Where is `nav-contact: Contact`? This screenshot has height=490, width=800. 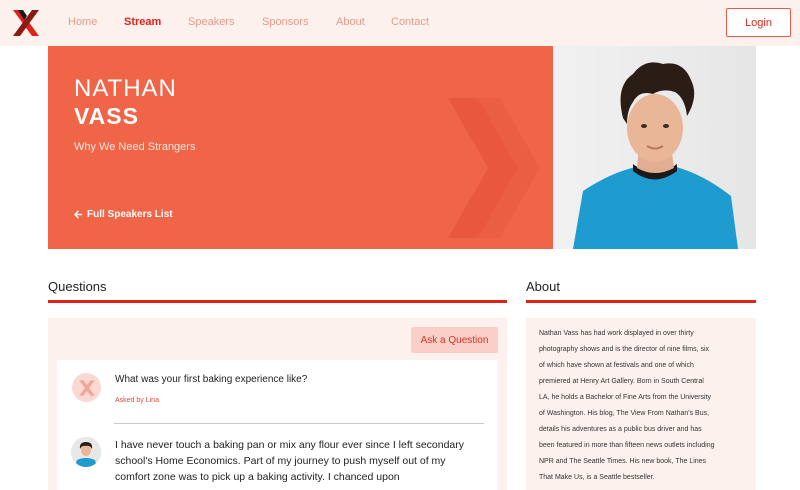
nav-contact: Contact is located at coordinates (410, 22).